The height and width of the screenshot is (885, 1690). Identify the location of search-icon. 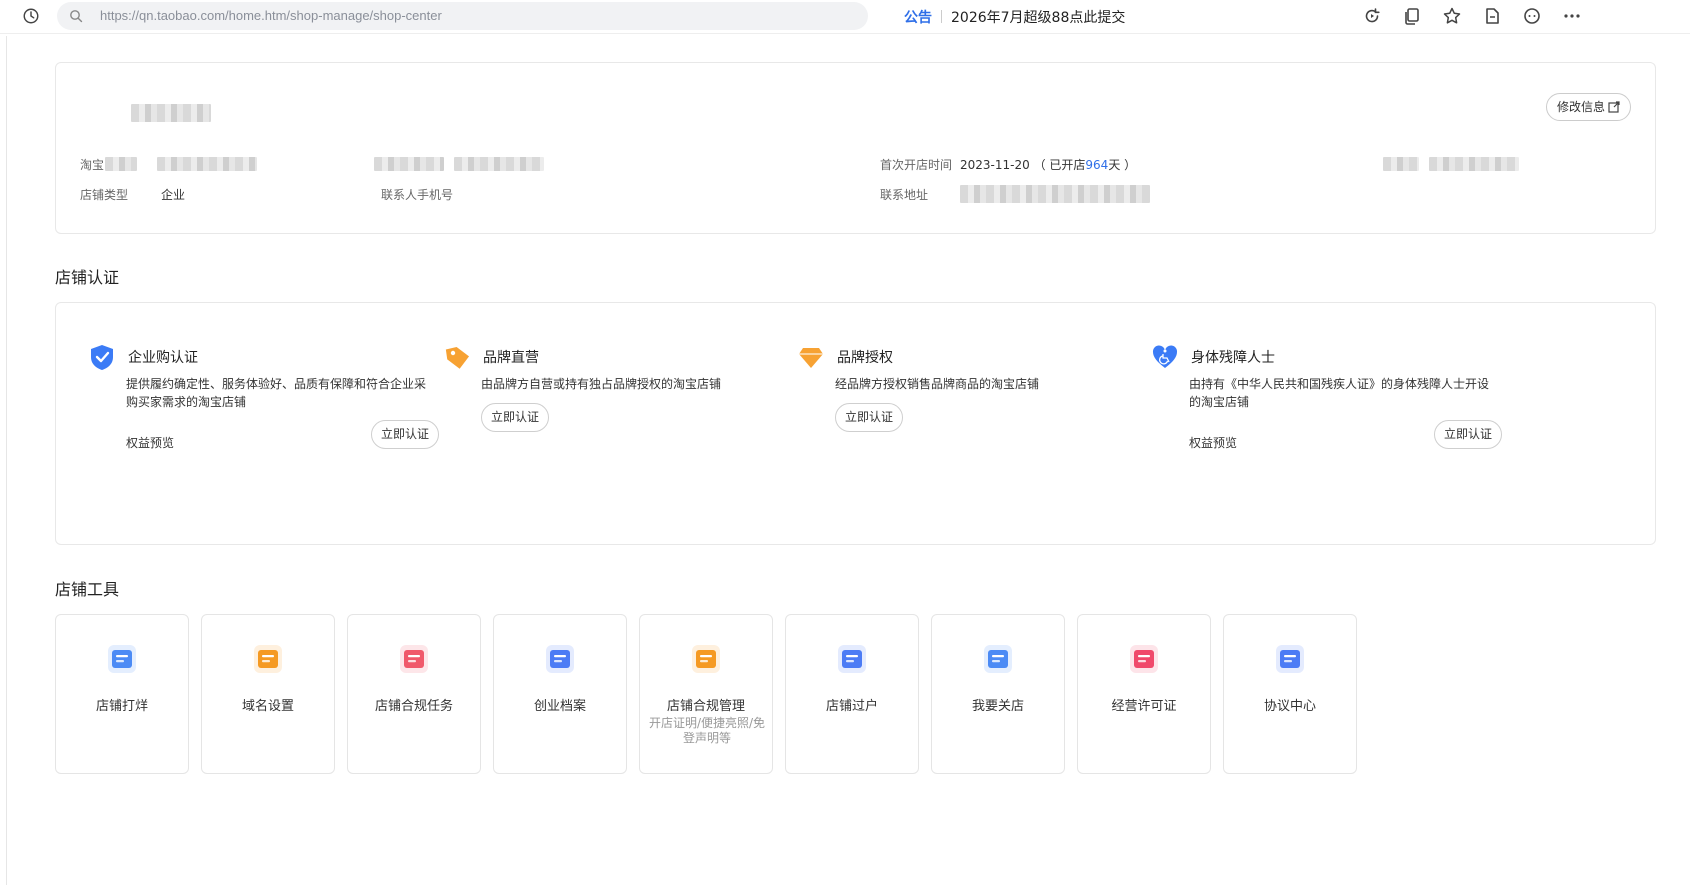
(76, 16).